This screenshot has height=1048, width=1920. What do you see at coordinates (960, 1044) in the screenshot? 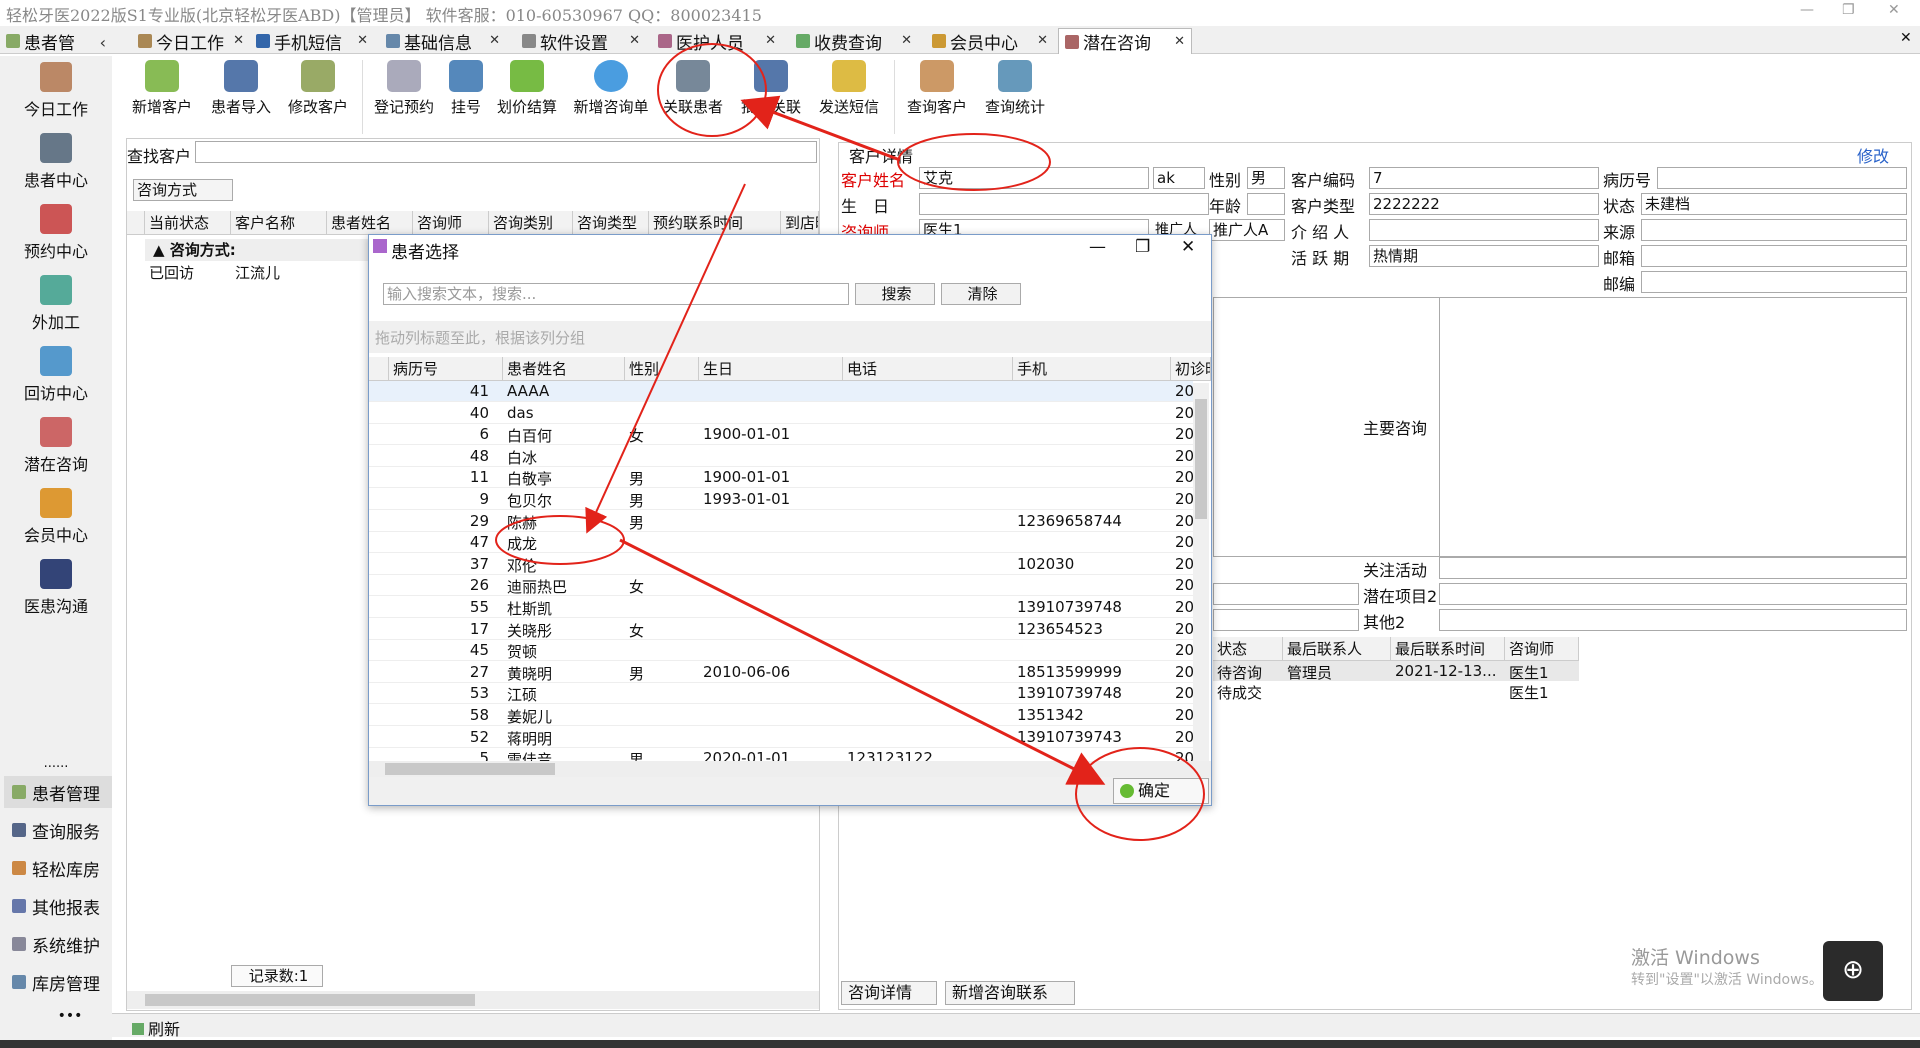
I see `taskbar-strip` at bounding box center [960, 1044].